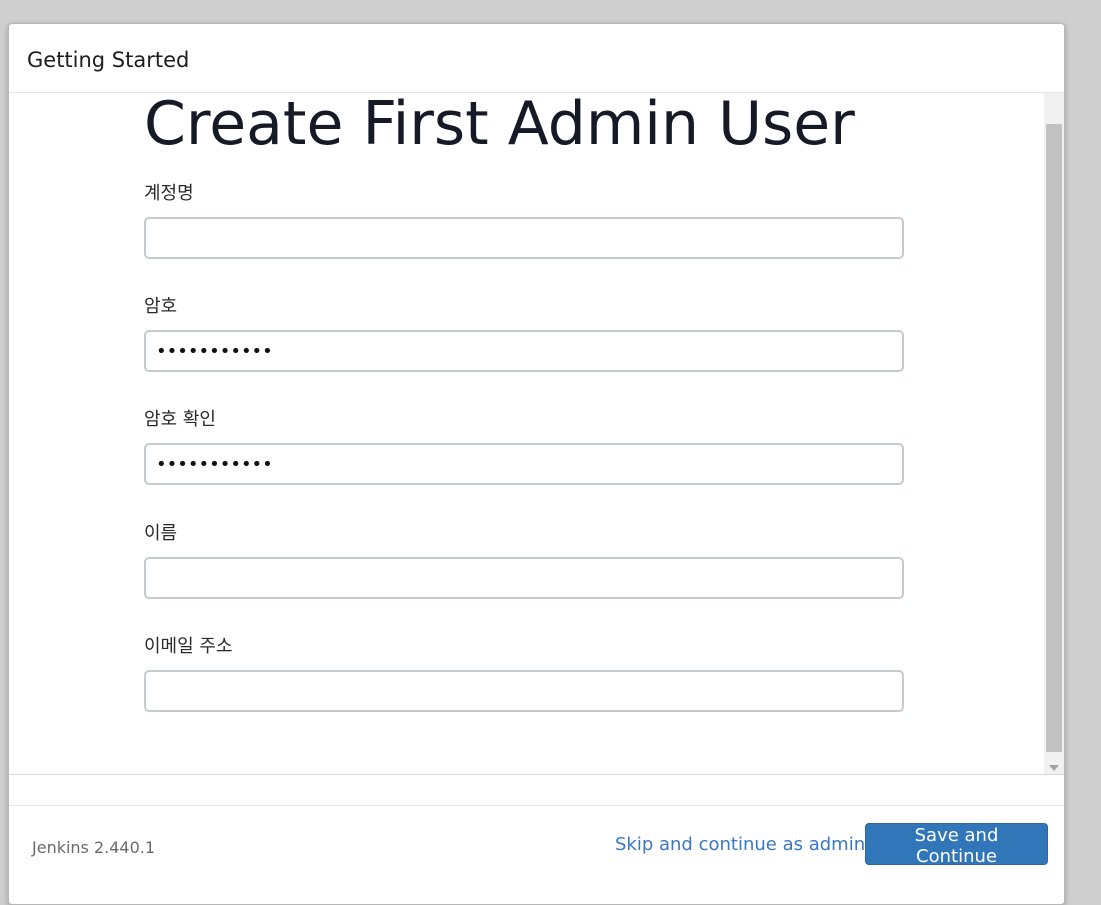  I want to click on password-input, so click(524, 351).